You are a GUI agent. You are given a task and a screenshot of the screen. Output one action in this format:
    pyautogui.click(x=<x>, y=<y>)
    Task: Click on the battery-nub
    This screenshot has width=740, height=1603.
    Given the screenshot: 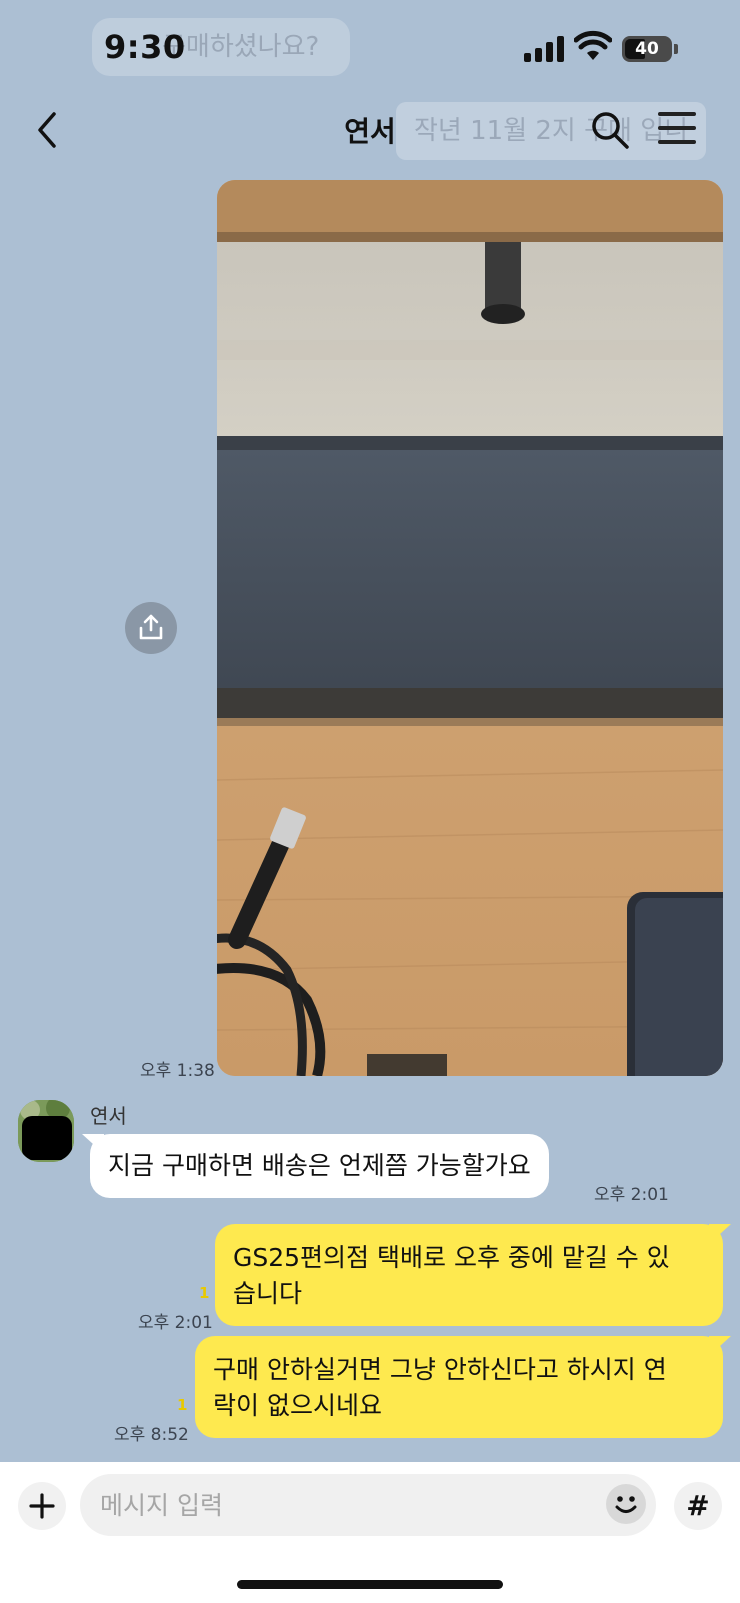 What is the action you would take?
    pyautogui.click(x=676, y=49)
    